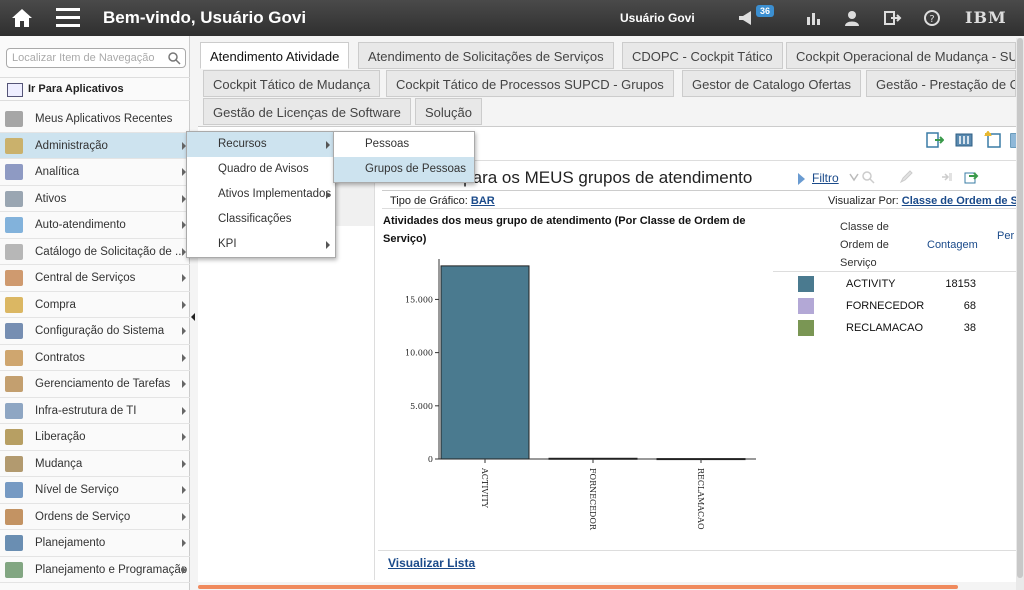  I want to click on submenu-item: Ativos Implementados, so click(261, 194).